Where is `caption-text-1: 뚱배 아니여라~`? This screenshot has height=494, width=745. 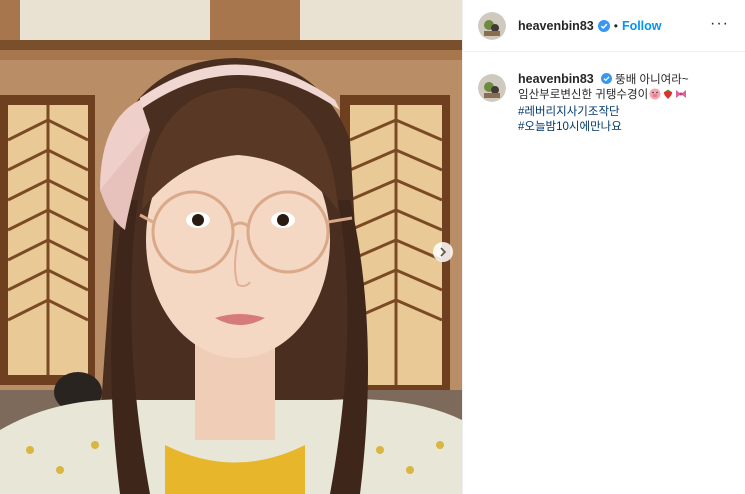
caption-text-1: 뚱배 아니여라~ is located at coordinates (652, 80).